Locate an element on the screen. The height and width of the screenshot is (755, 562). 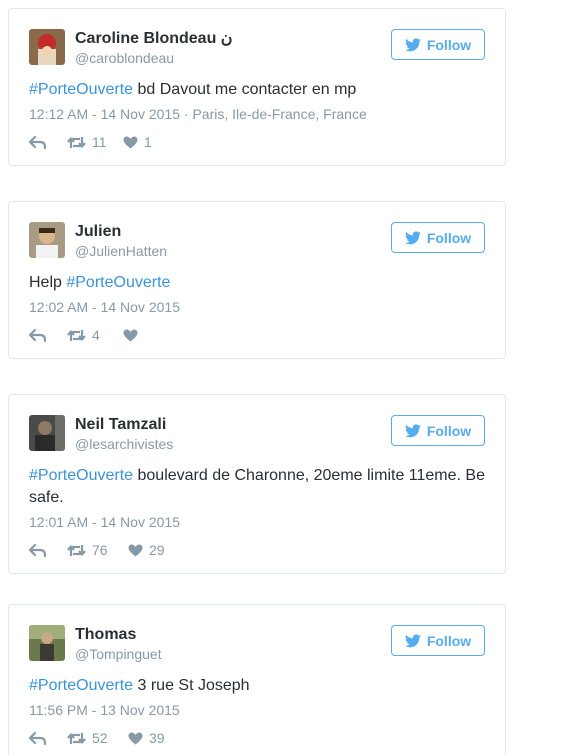
timestamp: 11:56 PM - 13 Nov 2015 is located at coordinates (104, 710).